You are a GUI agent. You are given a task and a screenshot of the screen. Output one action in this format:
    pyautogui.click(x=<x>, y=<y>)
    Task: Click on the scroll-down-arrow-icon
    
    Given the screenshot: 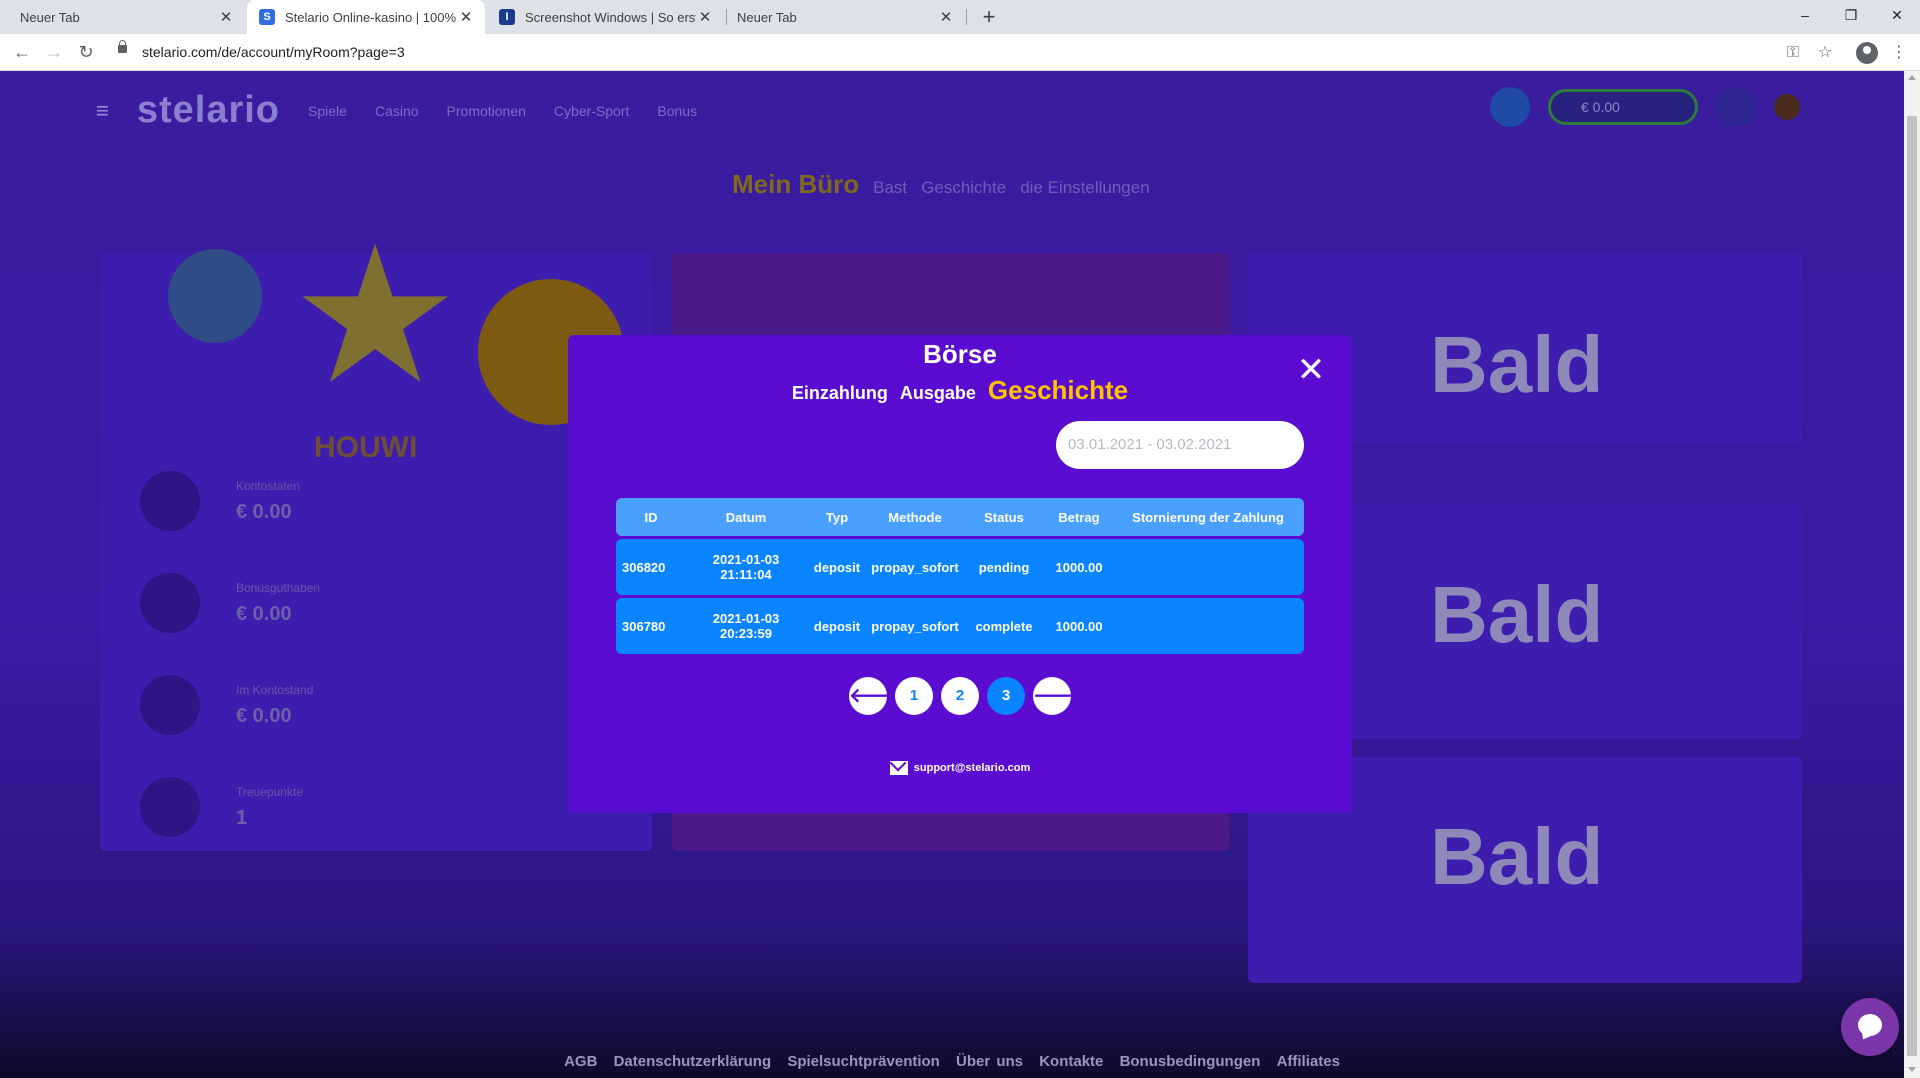 What is the action you would take?
    pyautogui.click(x=1912, y=1069)
    